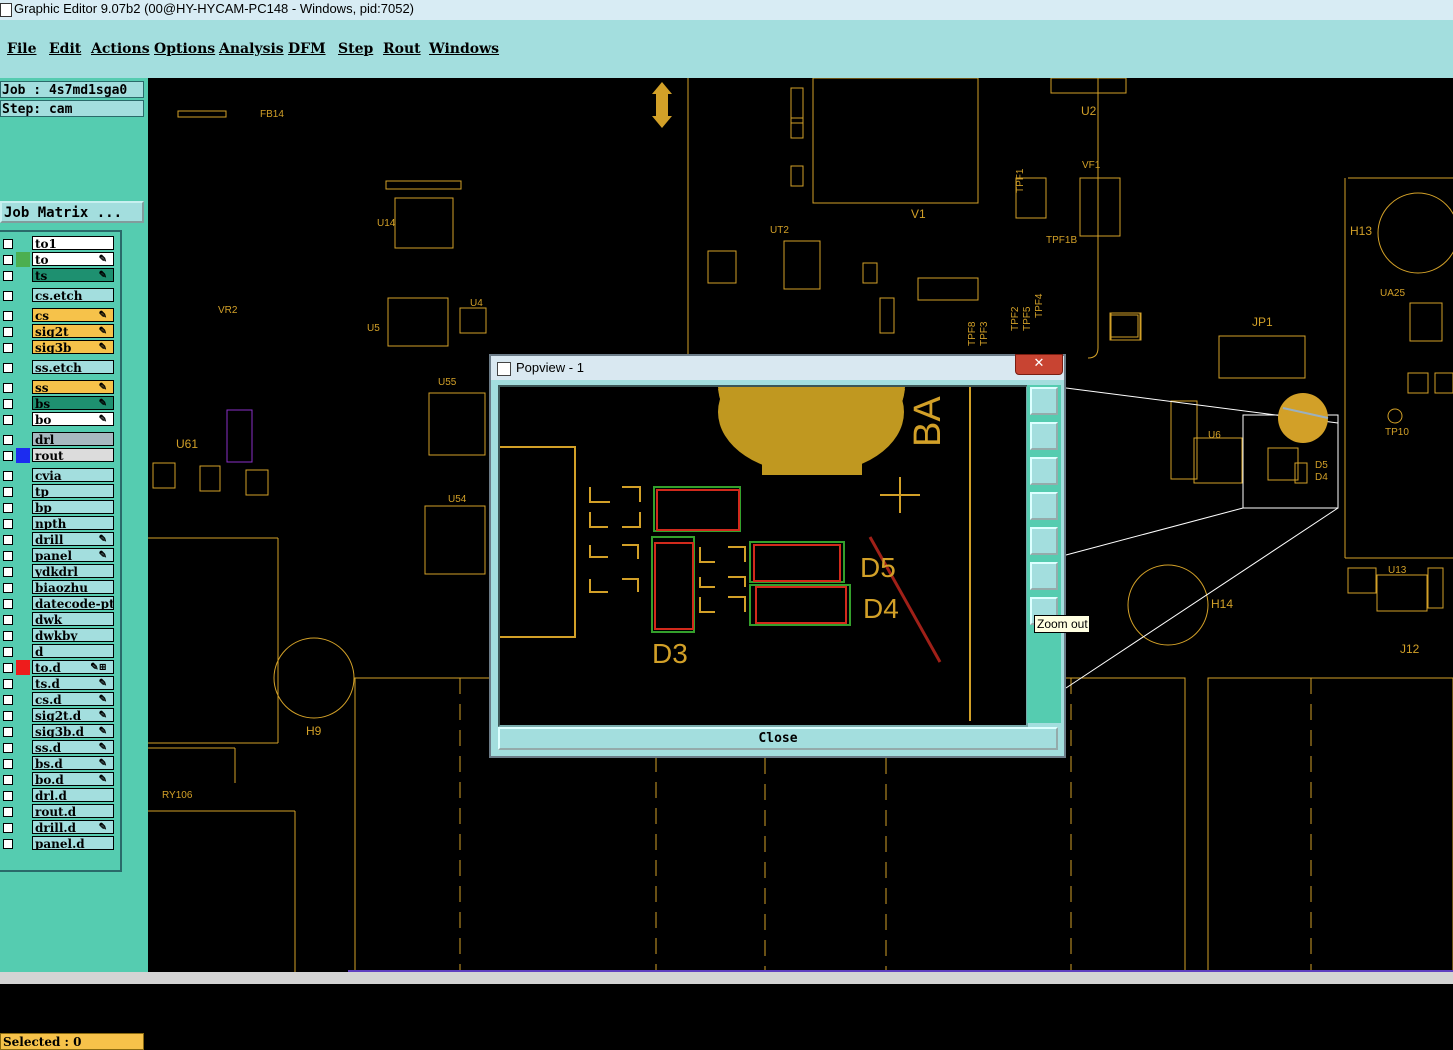  What do you see at coordinates (73, 455) in the screenshot?
I see `layer-name: rout` at bounding box center [73, 455].